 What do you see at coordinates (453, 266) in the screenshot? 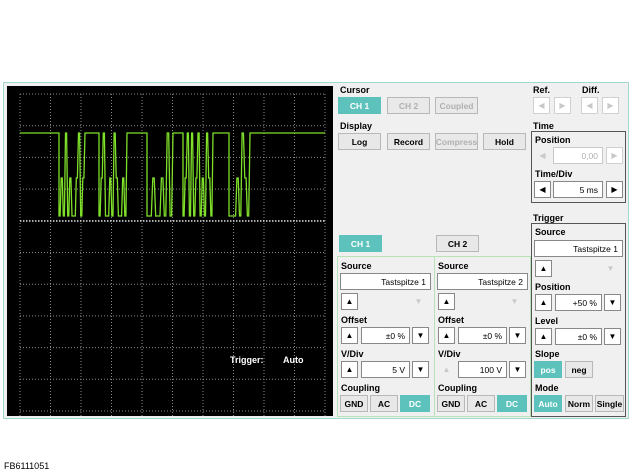
I see `ch2-source-label: Source` at bounding box center [453, 266].